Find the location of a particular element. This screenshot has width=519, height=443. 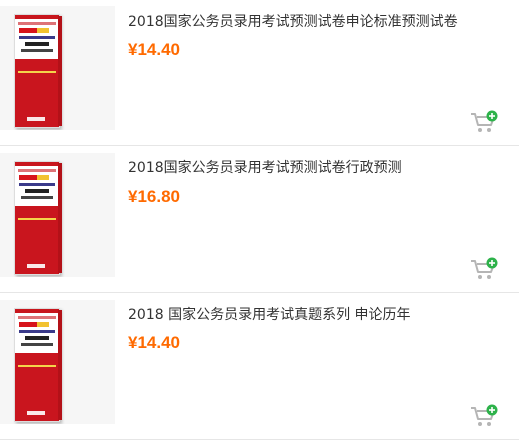

product-title: 2018国家公务员录用考试预测试卷申论标准预测试卷 is located at coordinates (293, 22).